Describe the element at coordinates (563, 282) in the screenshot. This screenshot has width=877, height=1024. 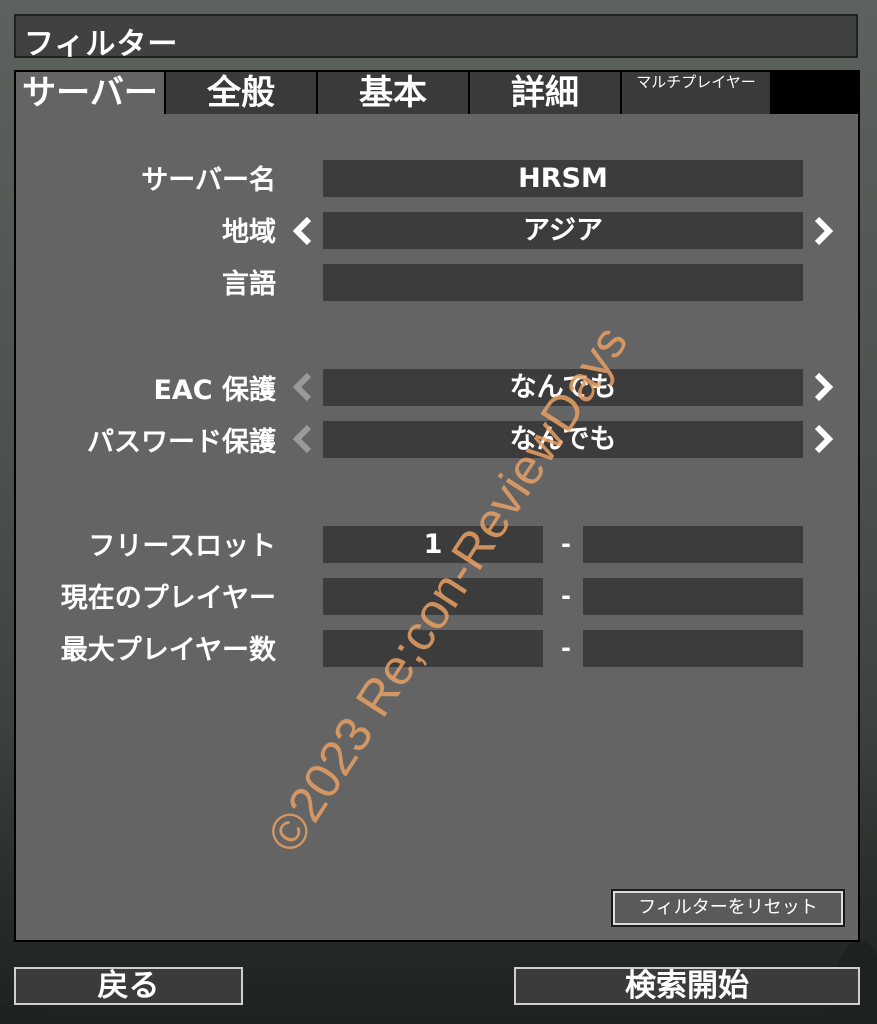
I see `language-field` at that location.